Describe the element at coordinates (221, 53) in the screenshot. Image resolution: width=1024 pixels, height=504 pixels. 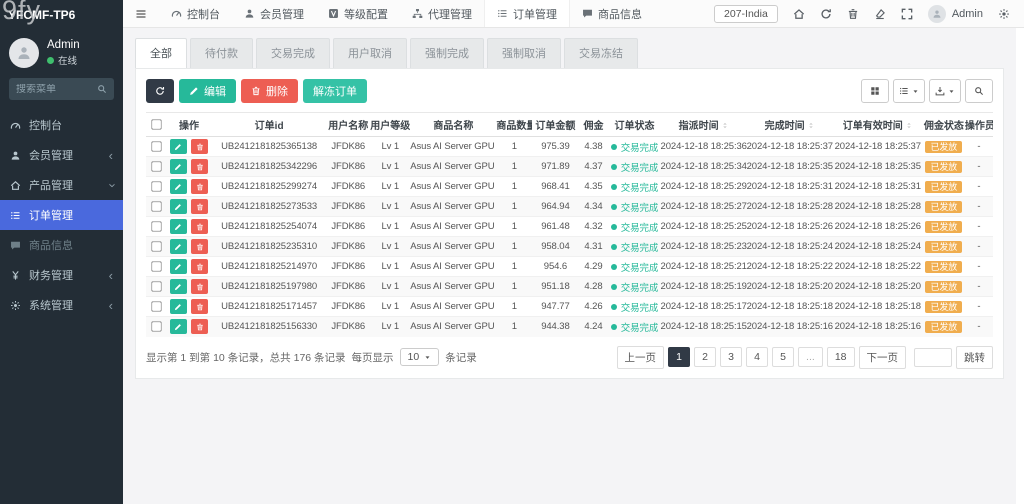
I see `tab-1: 待付款` at that location.